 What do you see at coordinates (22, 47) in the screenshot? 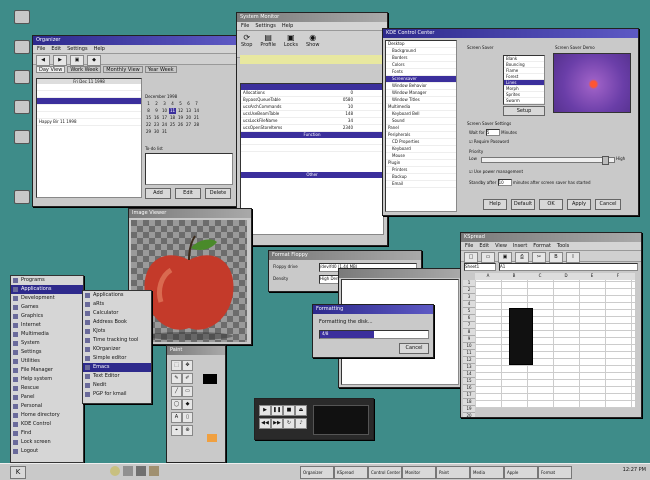
I see `trash-icon` at bounding box center [22, 47].